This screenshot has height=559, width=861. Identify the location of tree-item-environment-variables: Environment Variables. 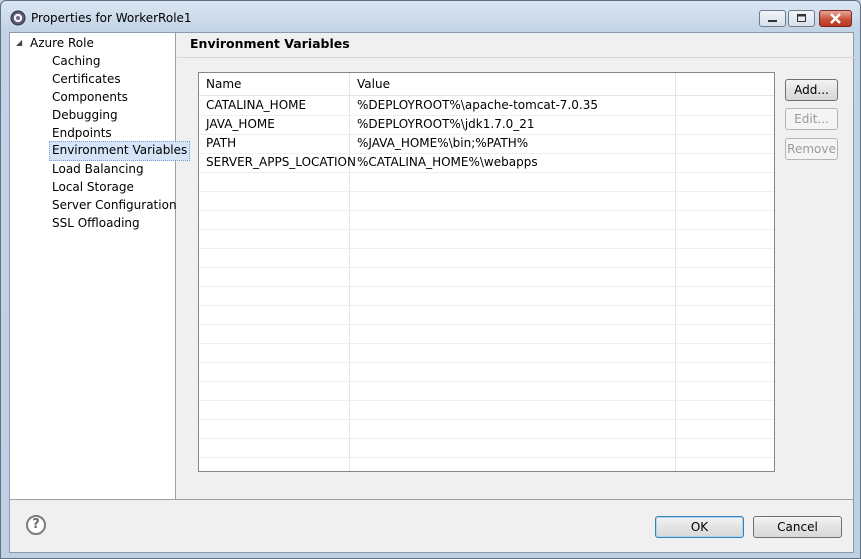
(120, 151).